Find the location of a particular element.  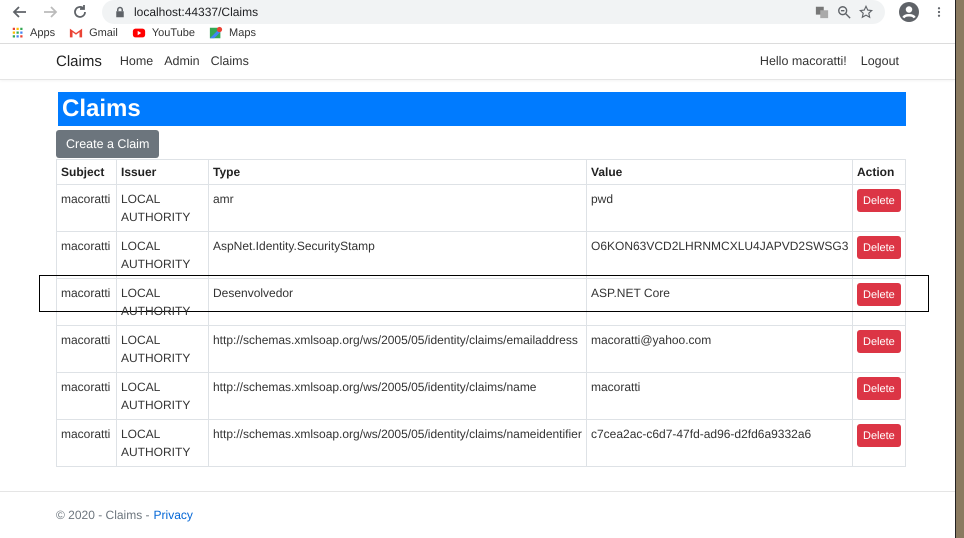

table-cell: http://schemas.xmlsoap.org/ws/2005/05/identity/claims/emailaddress is located at coordinates (397, 349).